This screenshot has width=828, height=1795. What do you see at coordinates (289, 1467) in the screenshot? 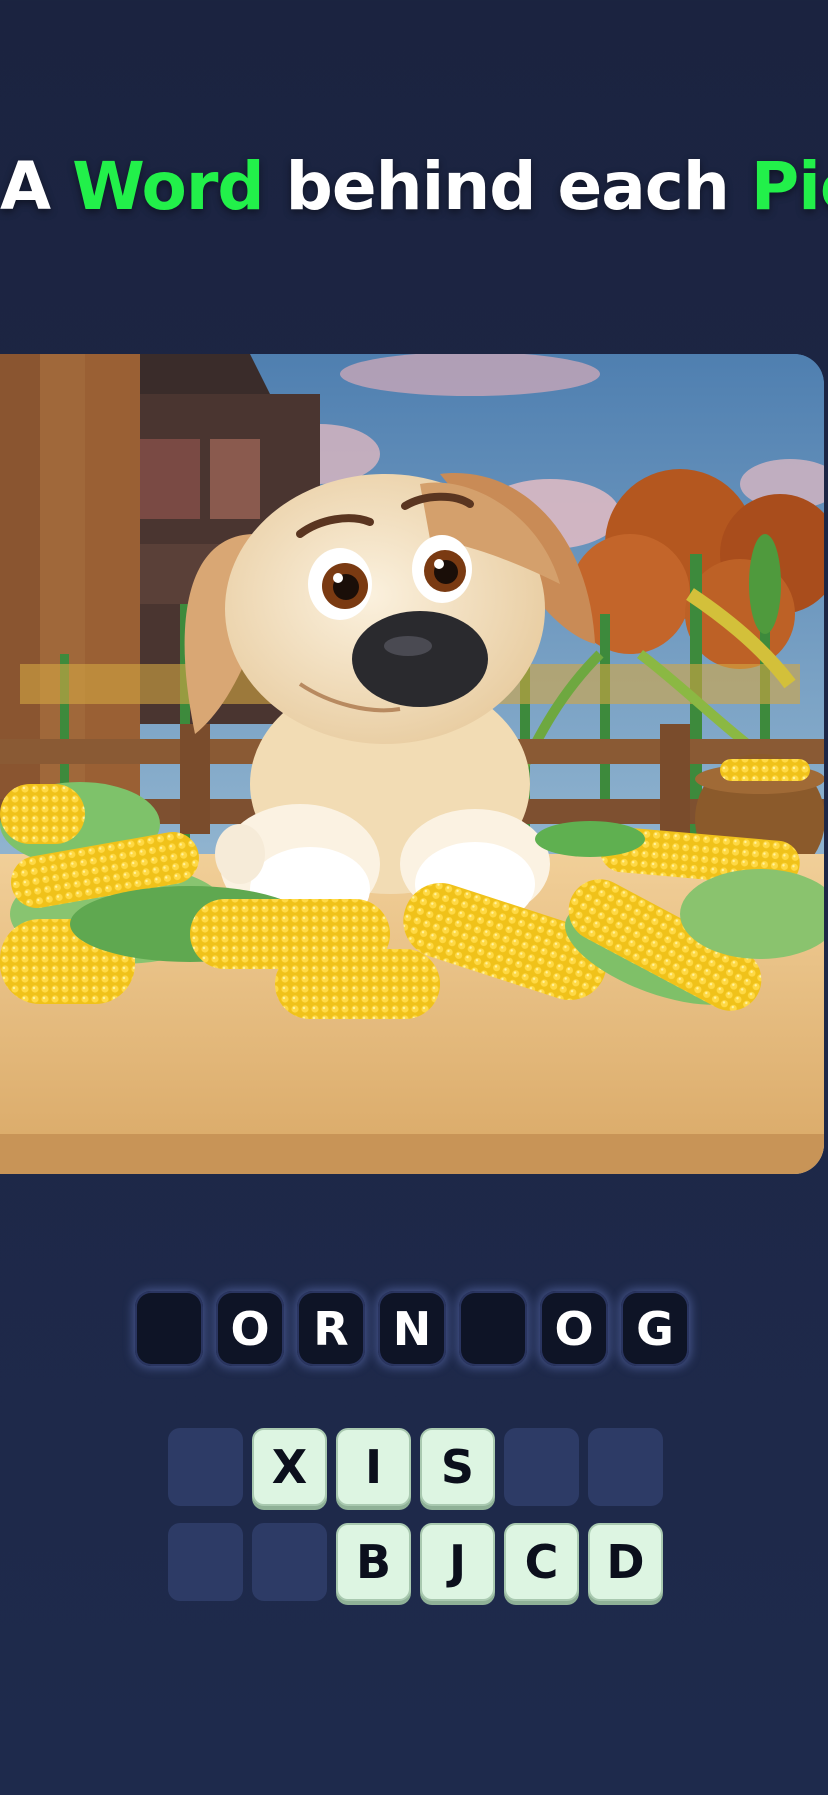
I see `letter-tile: X` at bounding box center [289, 1467].